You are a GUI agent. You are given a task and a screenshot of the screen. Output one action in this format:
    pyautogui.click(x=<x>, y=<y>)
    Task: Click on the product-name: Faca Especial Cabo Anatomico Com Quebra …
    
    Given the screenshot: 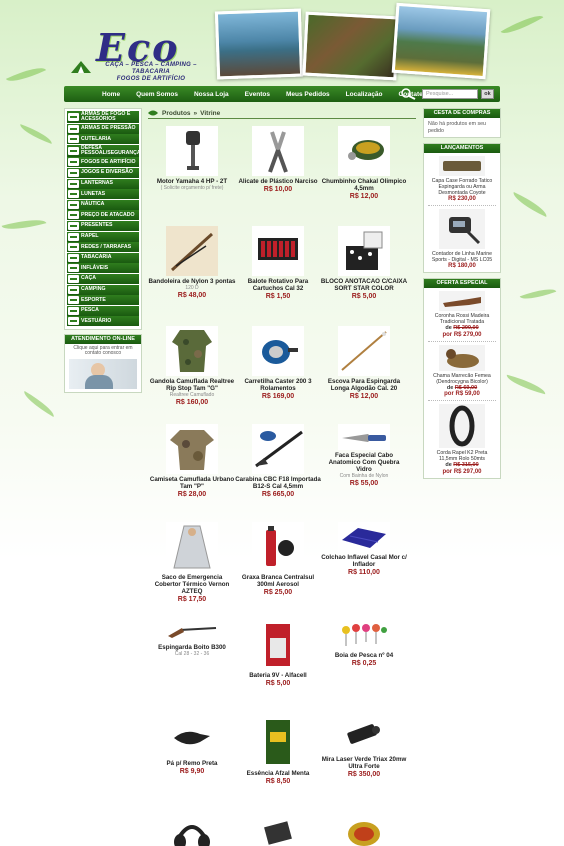 What is the action you would take?
    pyautogui.click(x=364, y=462)
    